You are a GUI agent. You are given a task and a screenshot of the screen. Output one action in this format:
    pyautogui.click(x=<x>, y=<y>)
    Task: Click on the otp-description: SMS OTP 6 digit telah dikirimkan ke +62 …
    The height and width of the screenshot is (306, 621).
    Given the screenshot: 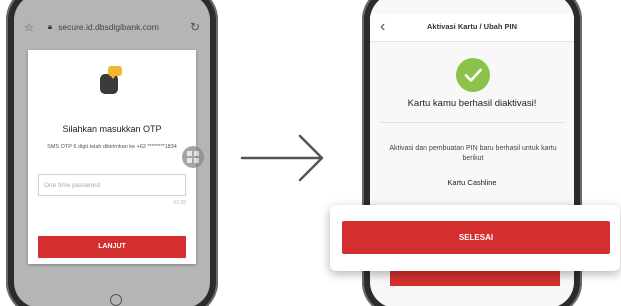 What is the action you would take?
    pyautogui.click(x=112, y=147)
    